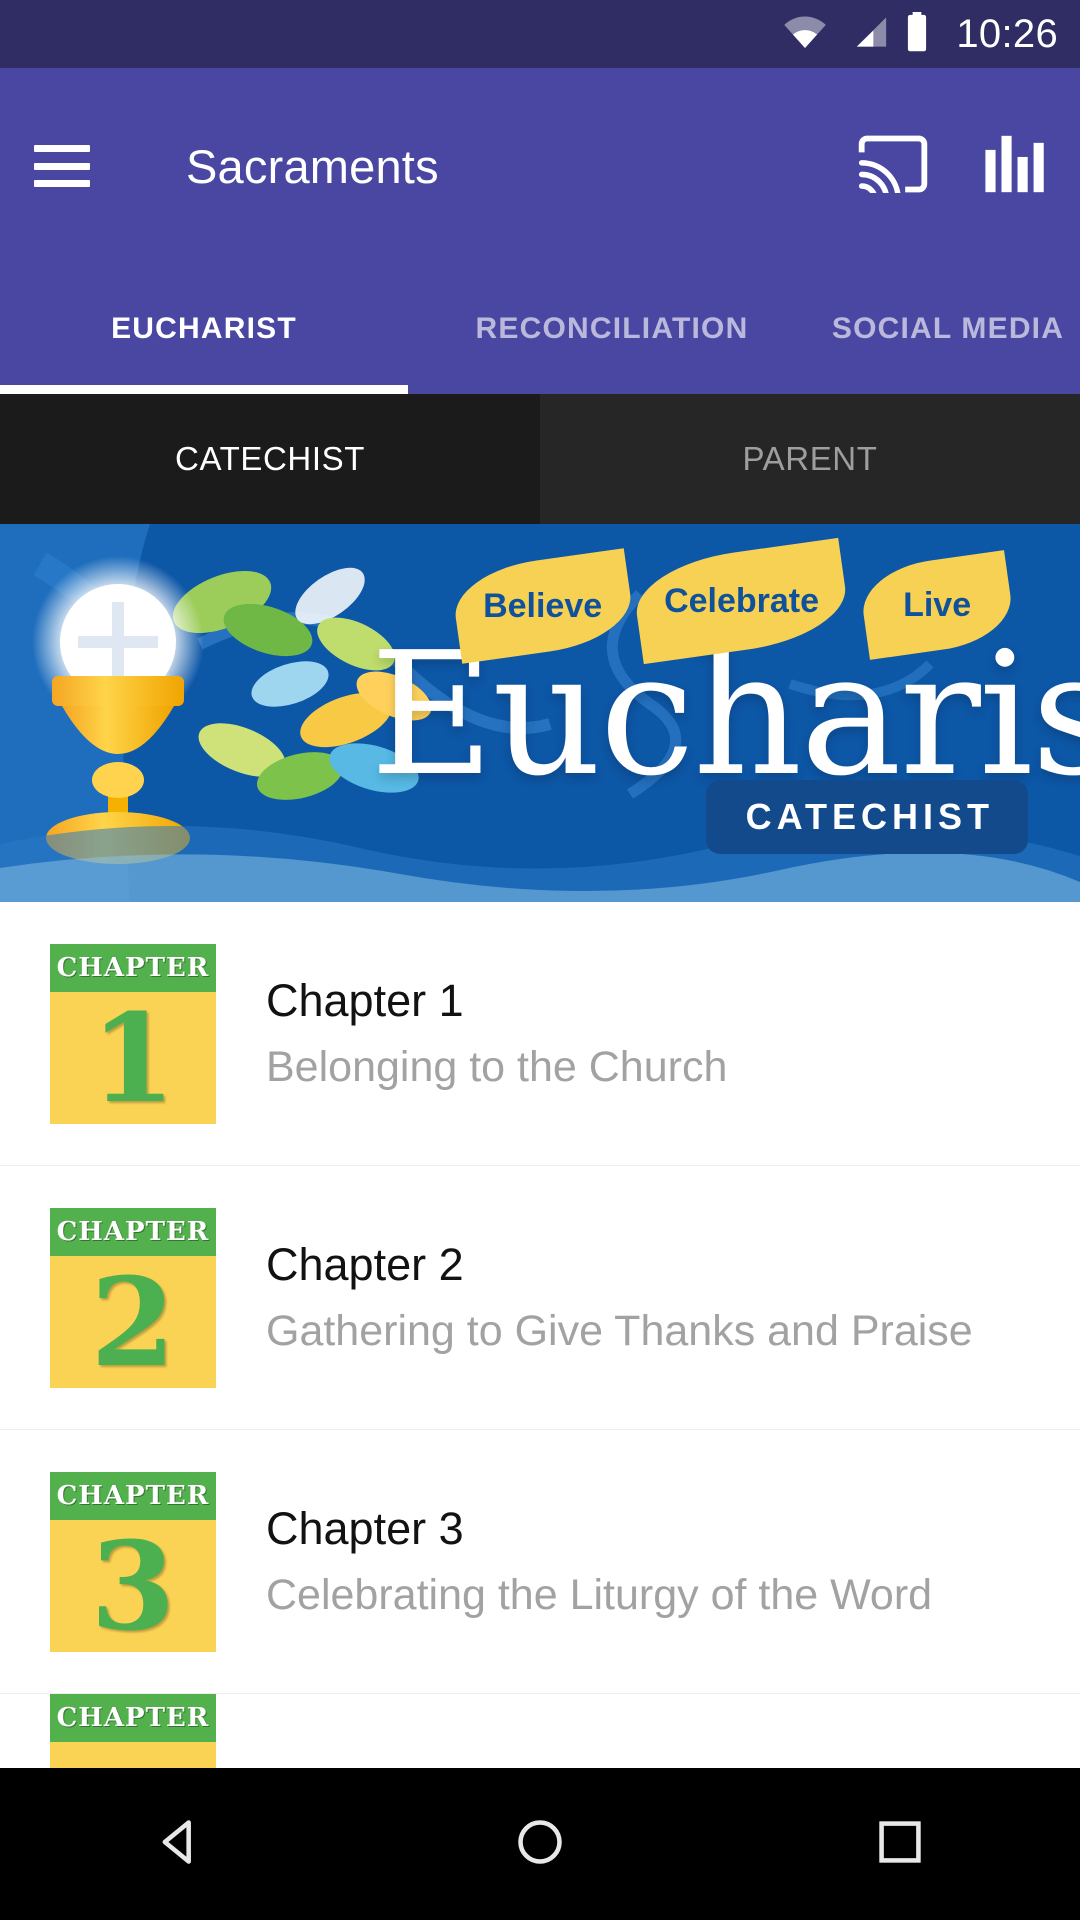  Describe the element at coordinates (866, 34) in the screenshot. I see `cellular-signal-icon` at that location.